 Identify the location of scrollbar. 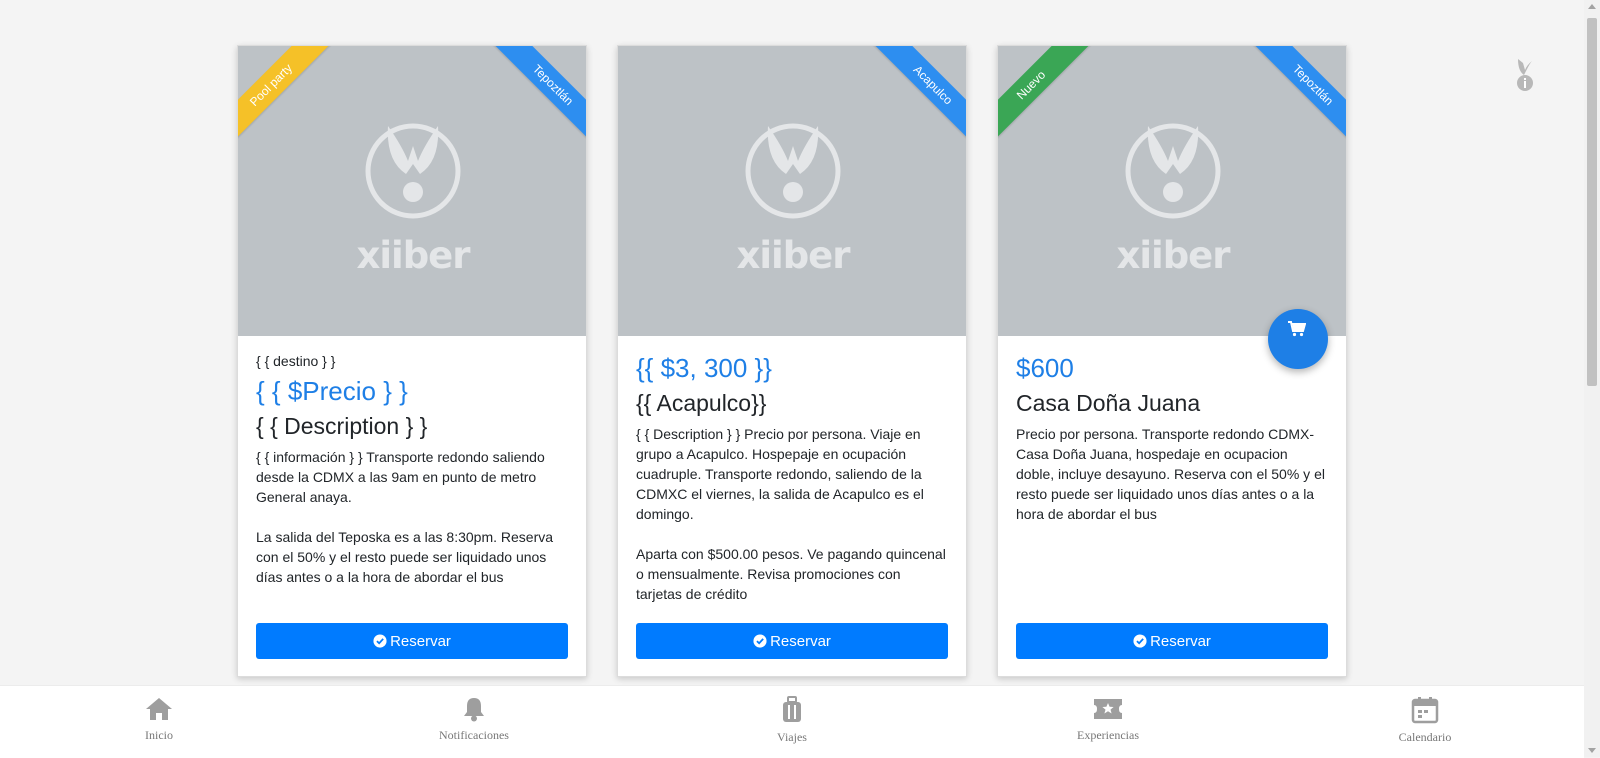
(1592, 378).